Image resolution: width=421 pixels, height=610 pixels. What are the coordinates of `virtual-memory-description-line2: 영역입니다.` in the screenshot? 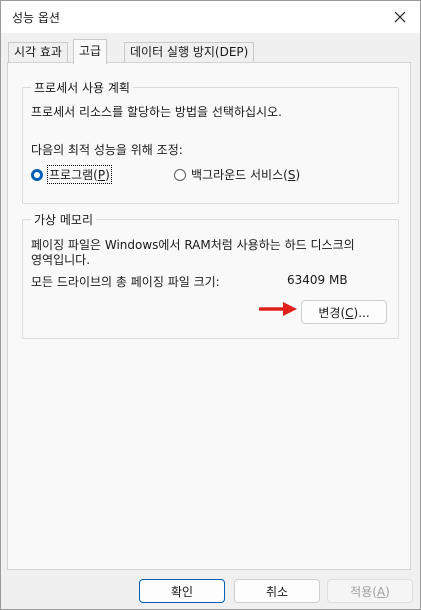 It's located at (61, 260).